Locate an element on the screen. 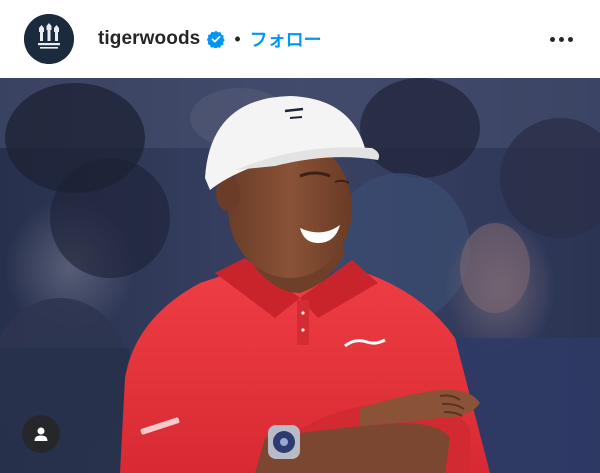 The width and height of the screenshot is (600, 473). profile-avatar is located at coordinates (49, 39).